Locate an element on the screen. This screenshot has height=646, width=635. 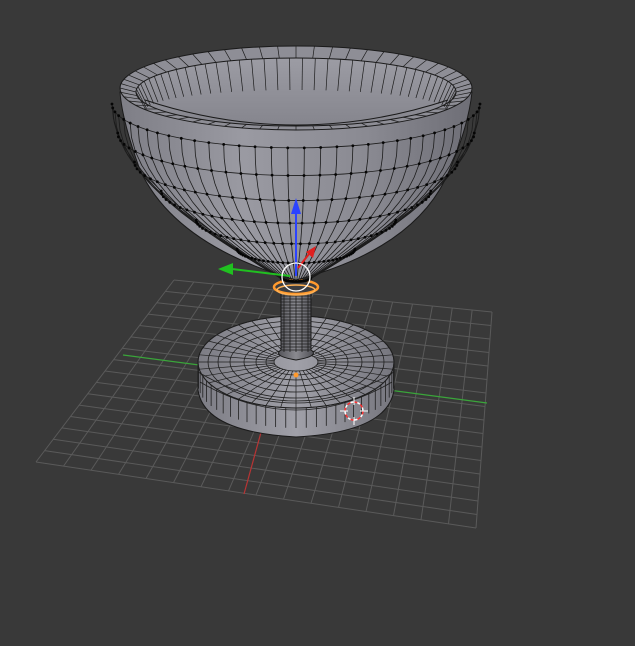
pivot-point is located at coordinates (296, 375).